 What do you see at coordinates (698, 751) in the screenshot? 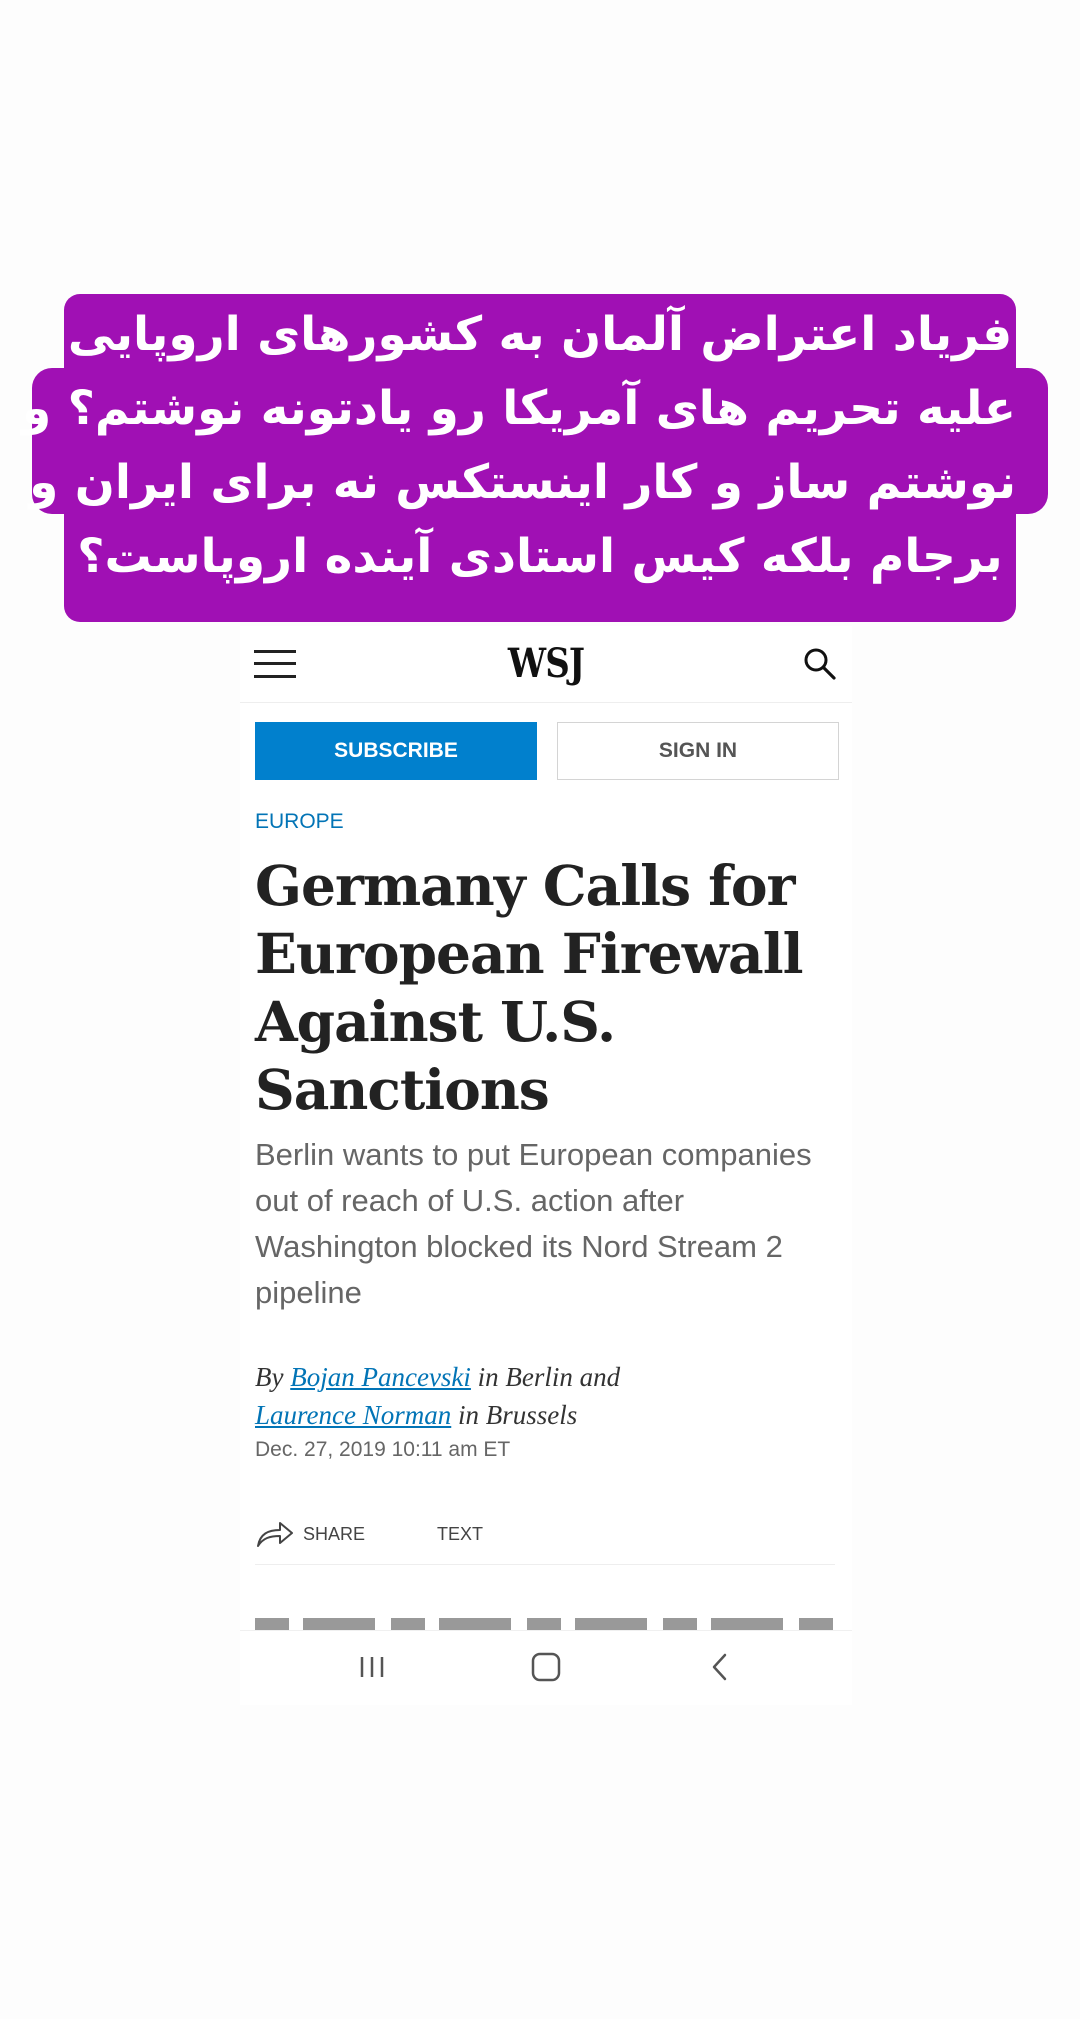
I see `sign-in-button: SIGN IN` at bounding box center [698, 751].